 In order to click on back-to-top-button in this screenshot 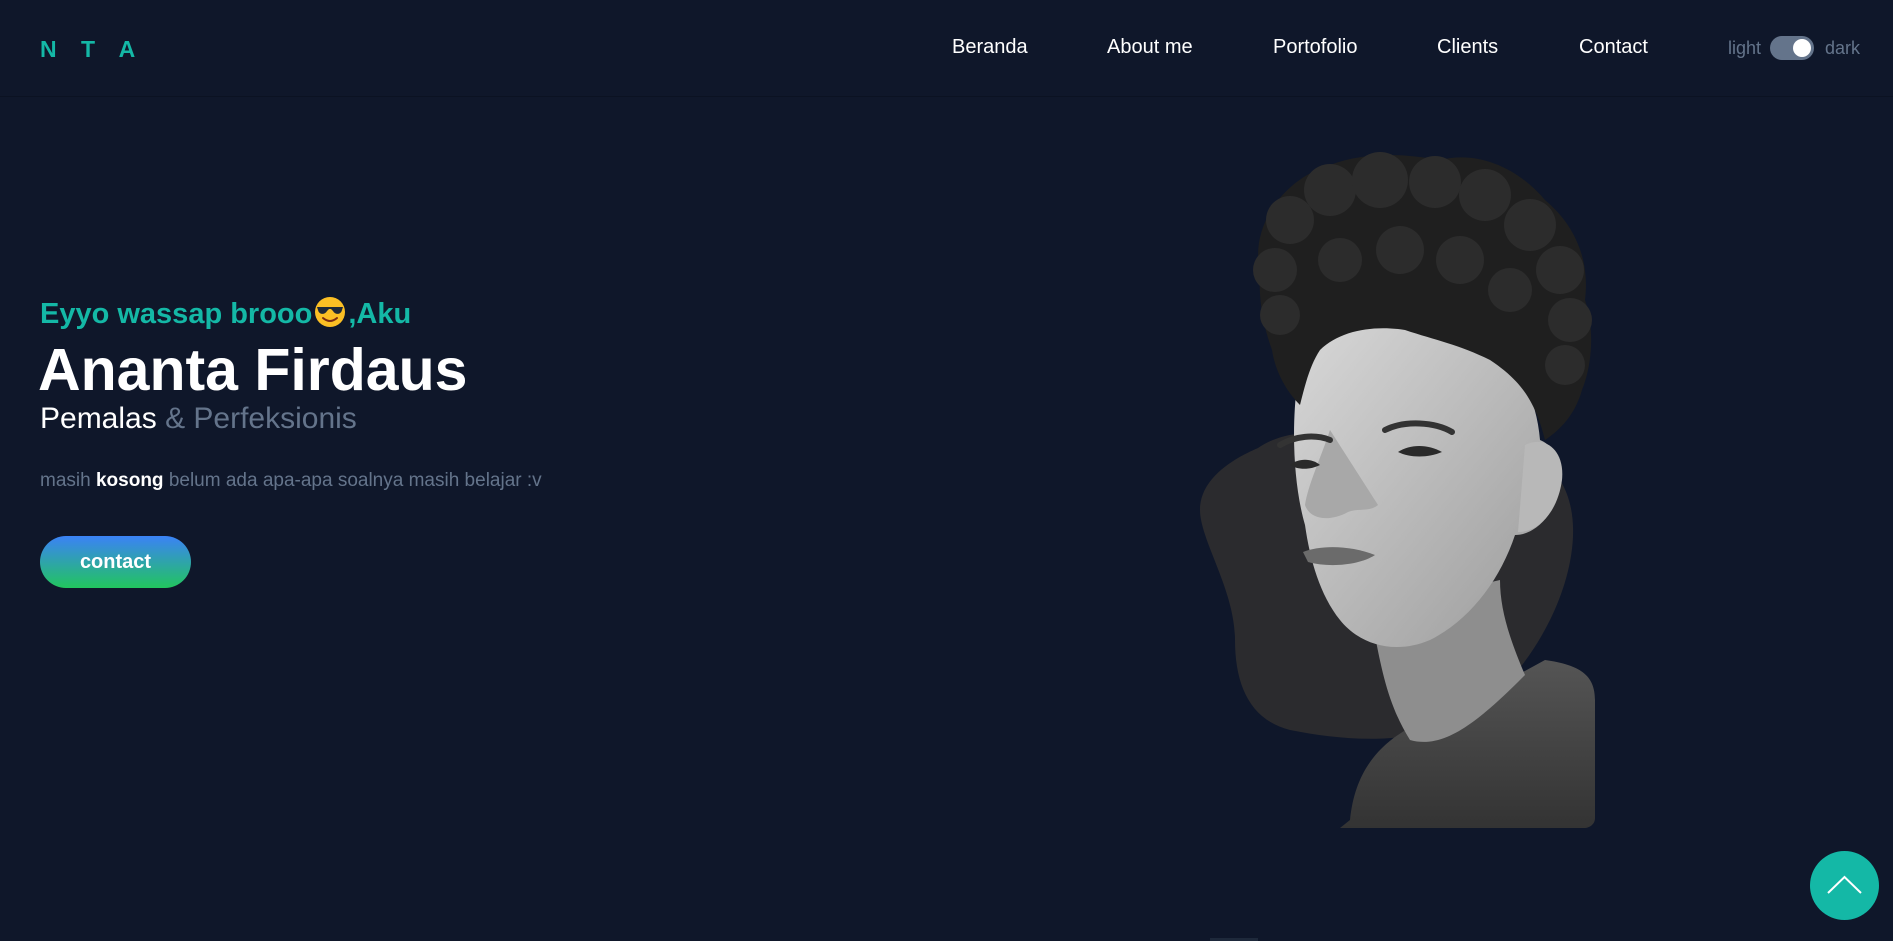, I will do `click(1844, 885)`.